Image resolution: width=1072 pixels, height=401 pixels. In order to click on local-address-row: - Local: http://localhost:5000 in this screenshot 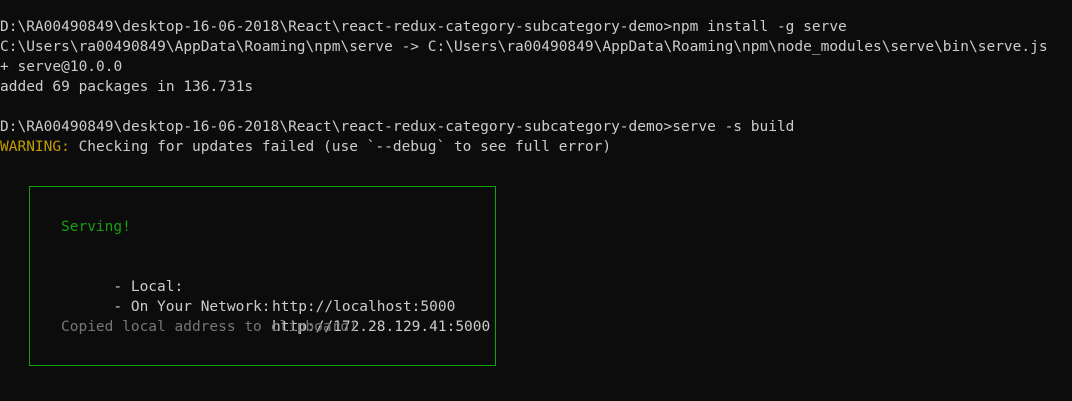, I will do `click(258, 286)`.